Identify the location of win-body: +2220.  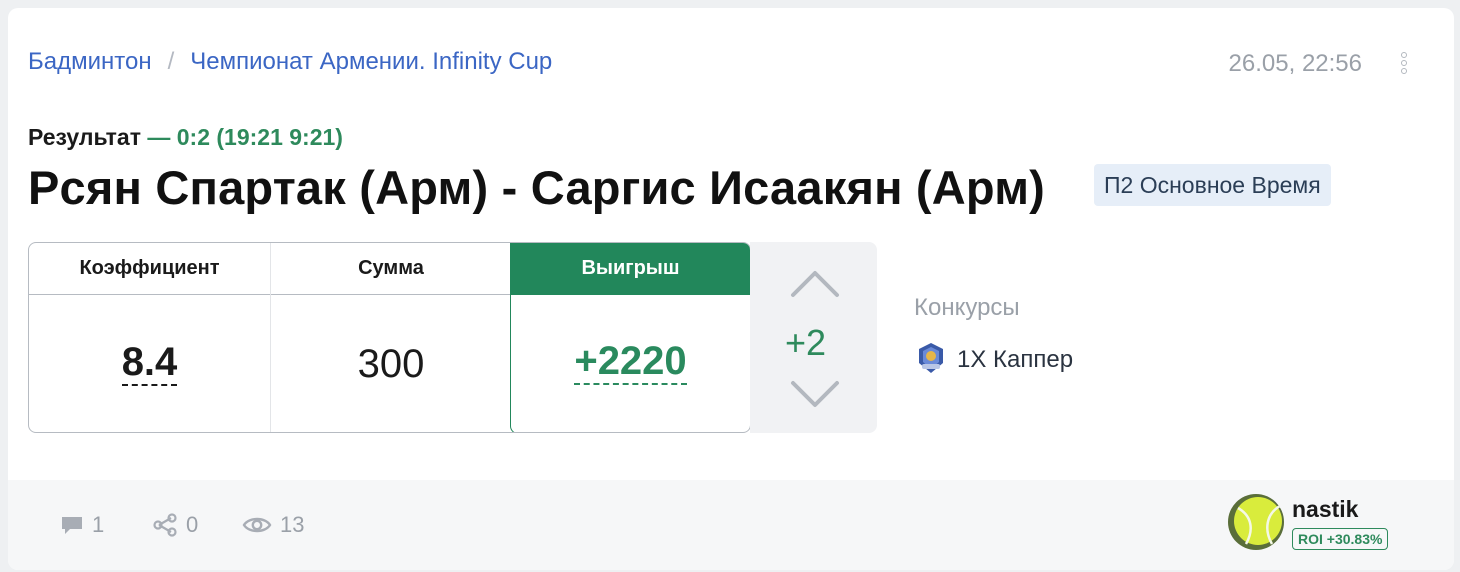
(630, 363).